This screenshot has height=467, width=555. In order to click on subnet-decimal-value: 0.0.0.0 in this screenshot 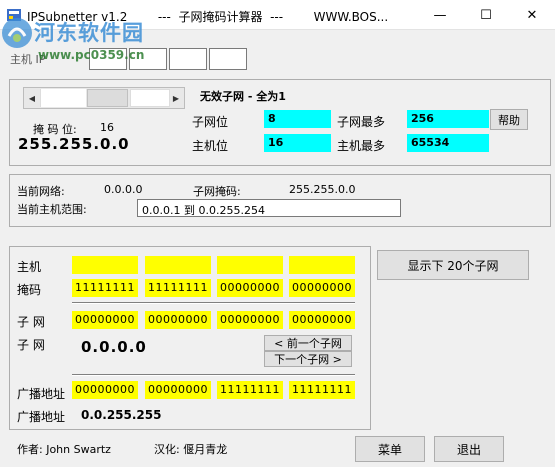, I will do `click(114, 347)`.